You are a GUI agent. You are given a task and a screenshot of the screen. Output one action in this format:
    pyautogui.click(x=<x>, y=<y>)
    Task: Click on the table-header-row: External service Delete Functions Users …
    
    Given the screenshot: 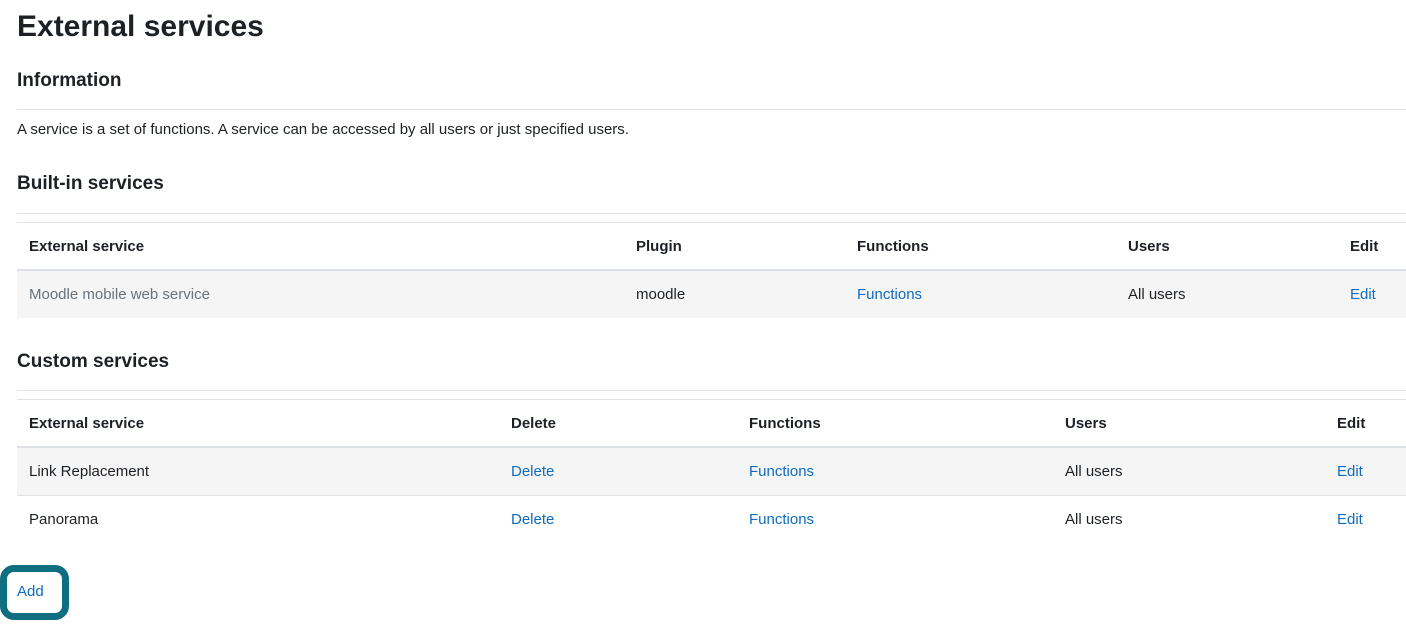 What is the action you would take?
    pyautogui.click(x=711, y=423)
    